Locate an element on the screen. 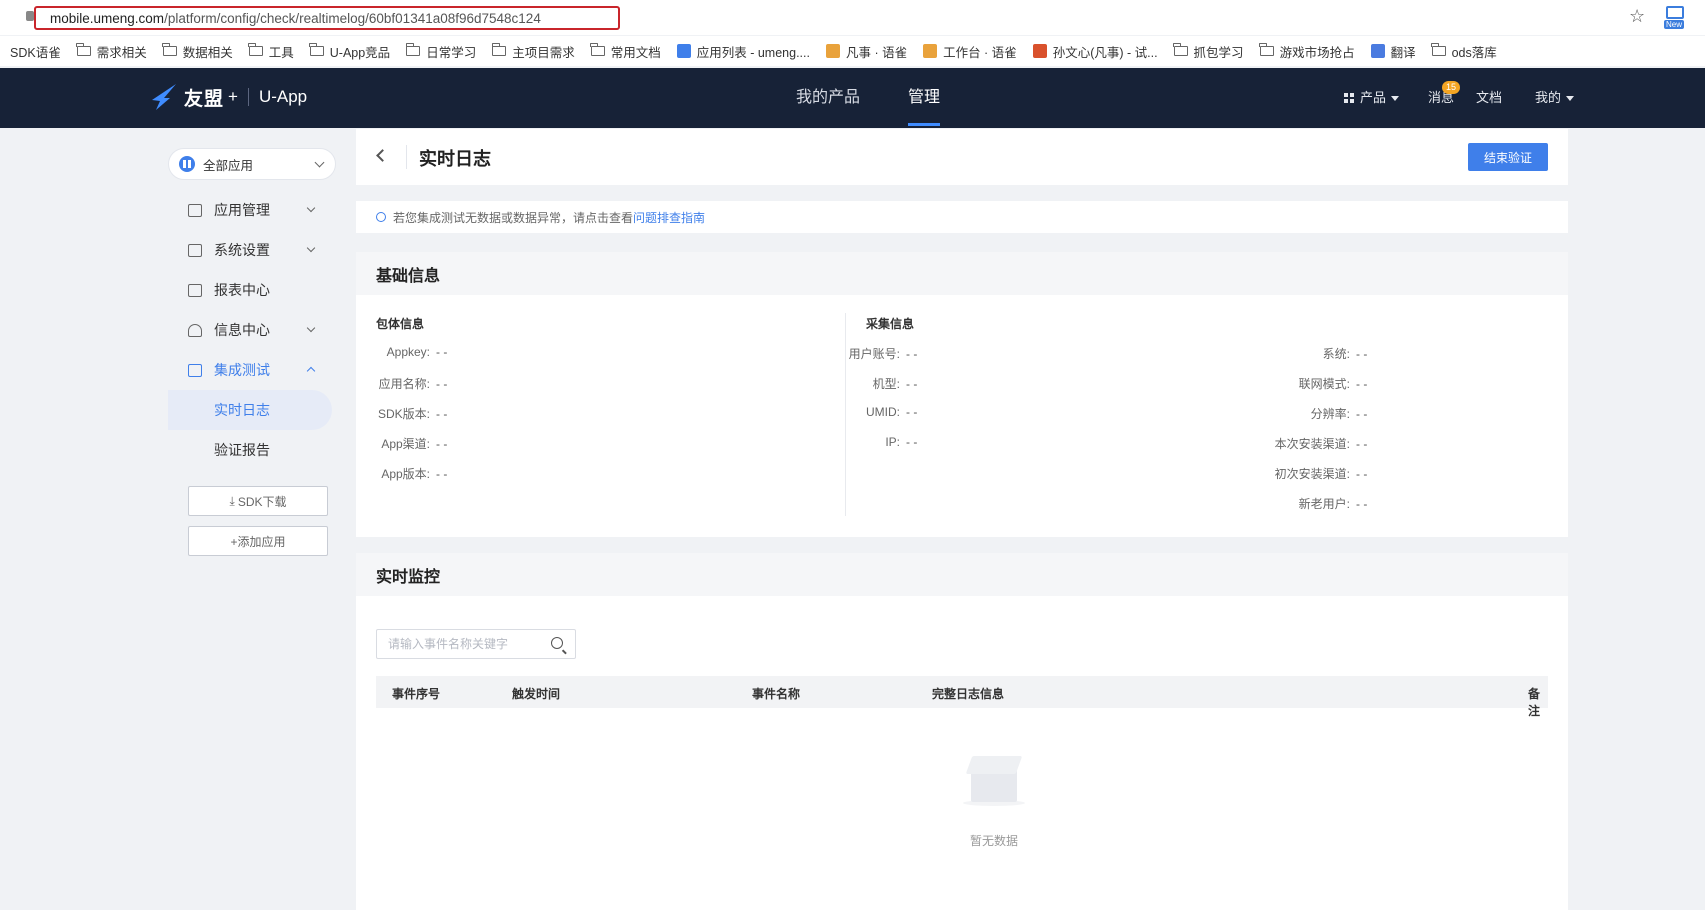  search-icon is located at coordinates (557, 643).